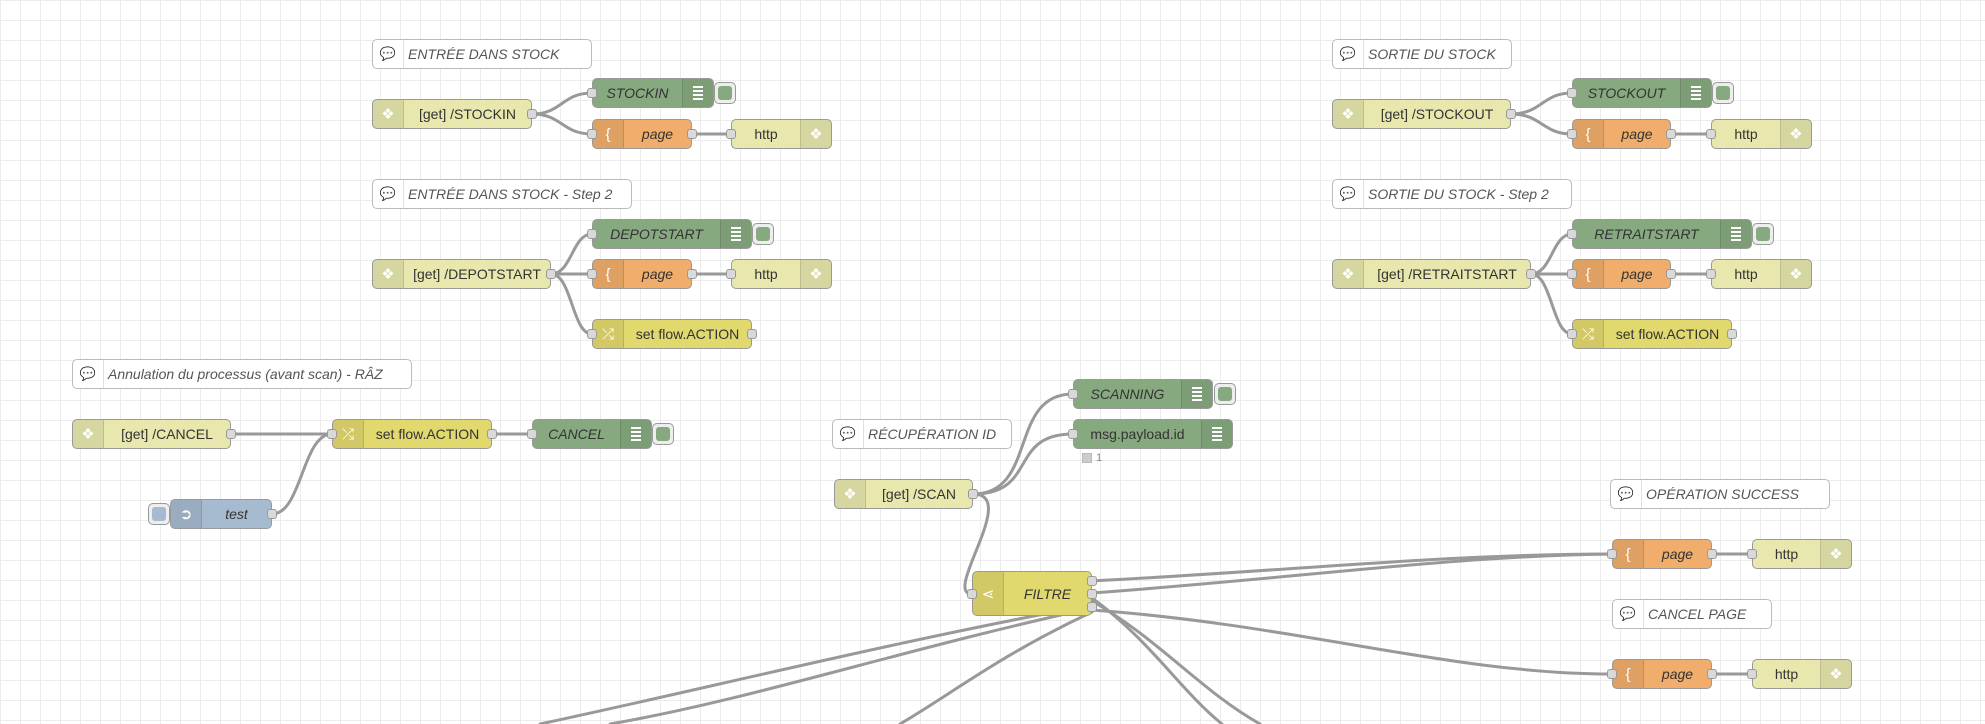 This screenshot has width=1985, height=724. I want to click on node-label: [get] /RETRAITSTART, so click(1447, 274).